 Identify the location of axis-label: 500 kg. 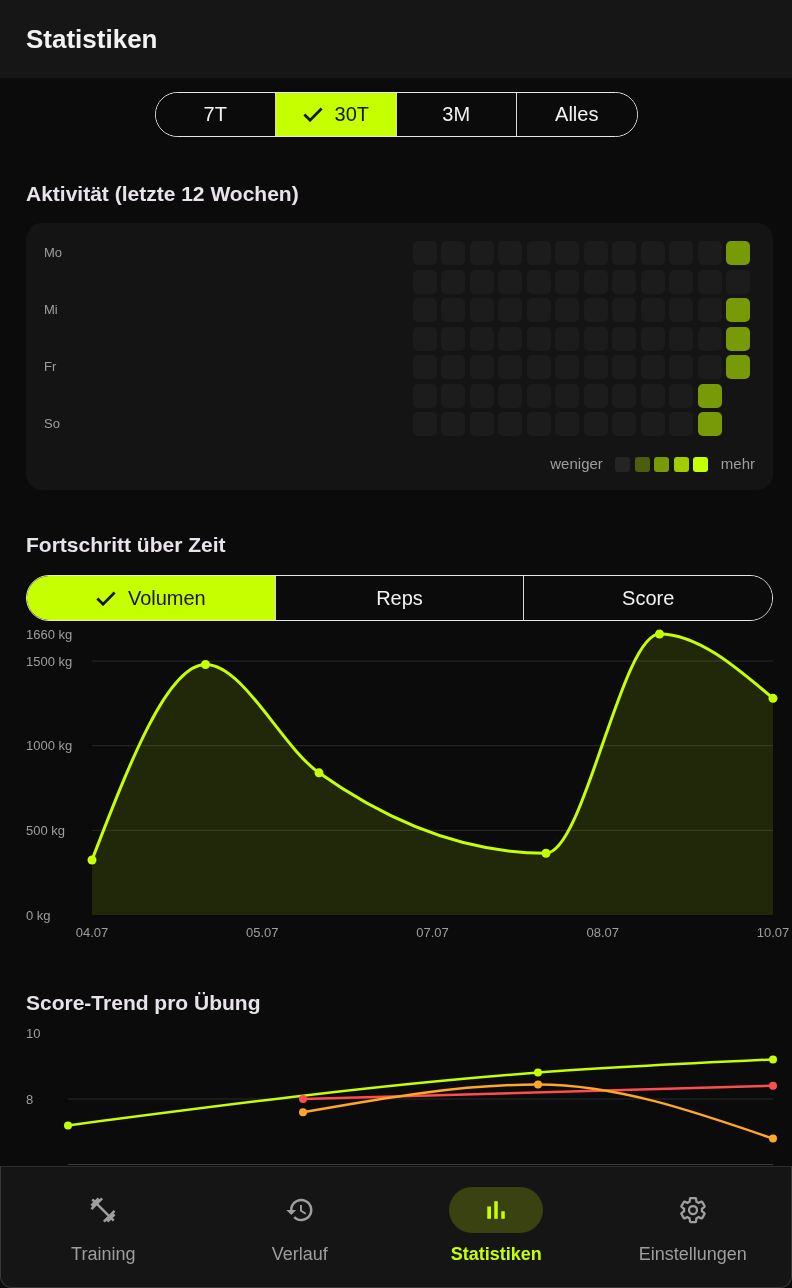
(46, 830).